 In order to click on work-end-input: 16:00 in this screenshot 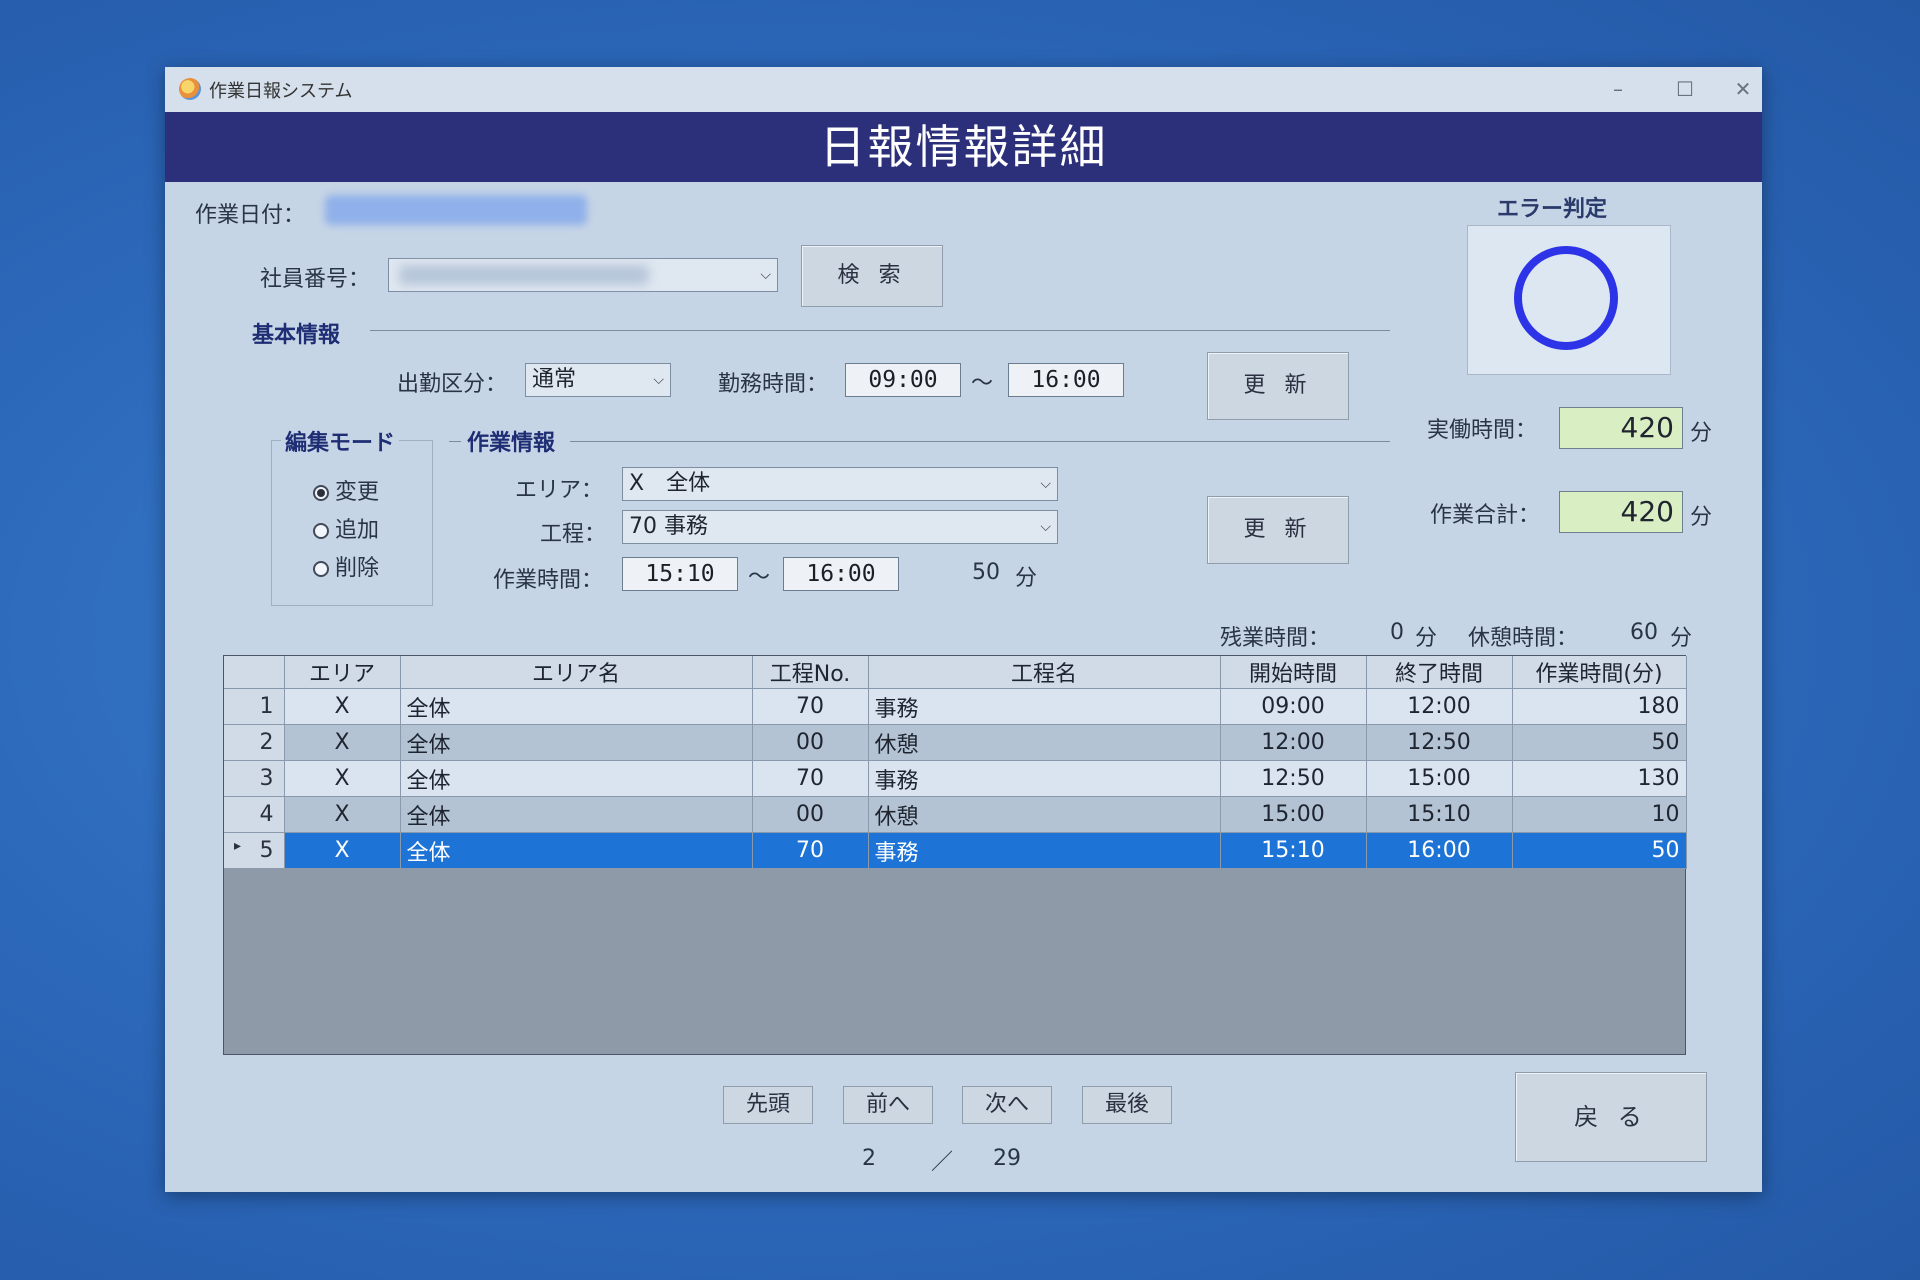, I will do `click(1066, 380)`.